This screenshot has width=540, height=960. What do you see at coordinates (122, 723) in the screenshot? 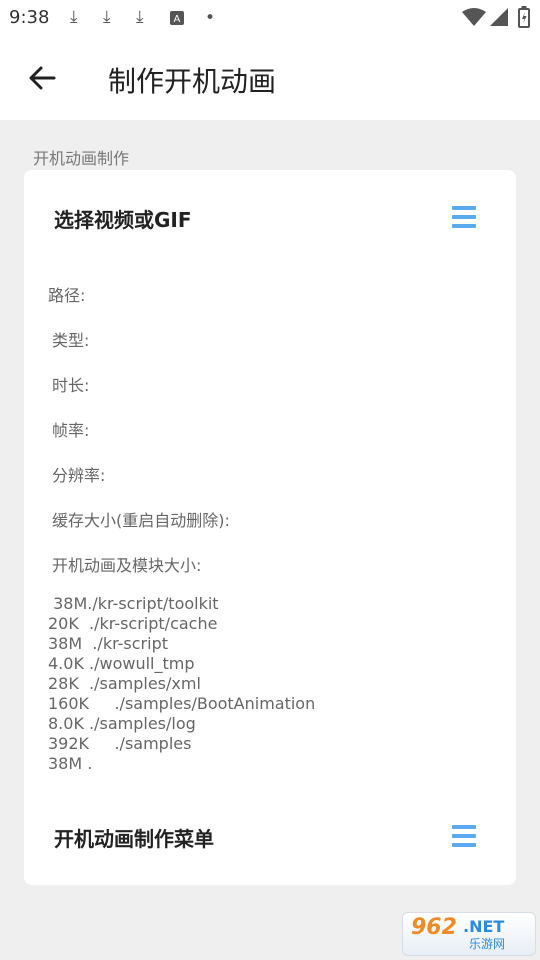
I see `size-row: 8.0K ./samples/log` at bounding box center [122, 723].